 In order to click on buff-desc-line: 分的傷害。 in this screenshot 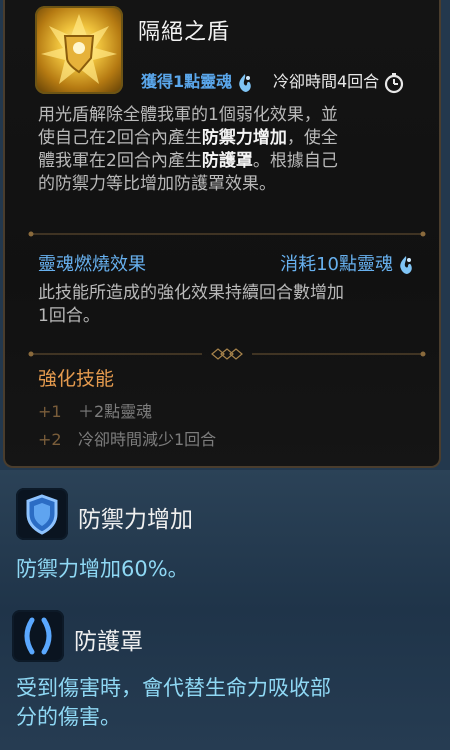, I will do `click(68, 717)`.